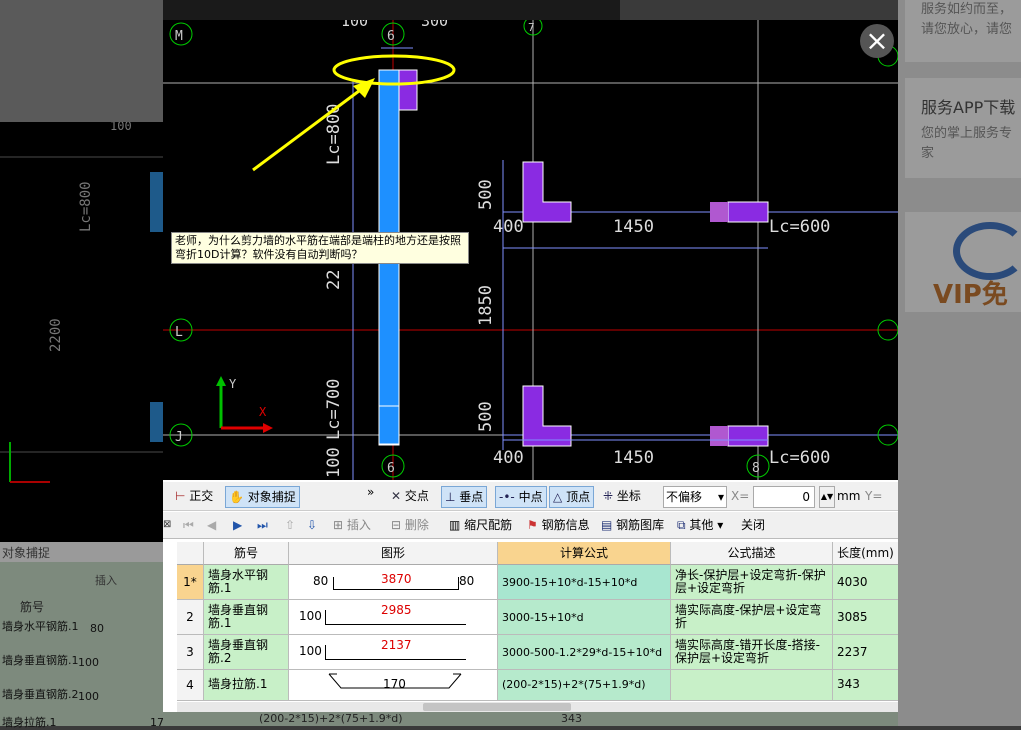 Image resolution: width=1021 pixels, height=730 pixels. I want to click on scrollbar-thumb, so click(497, 707).